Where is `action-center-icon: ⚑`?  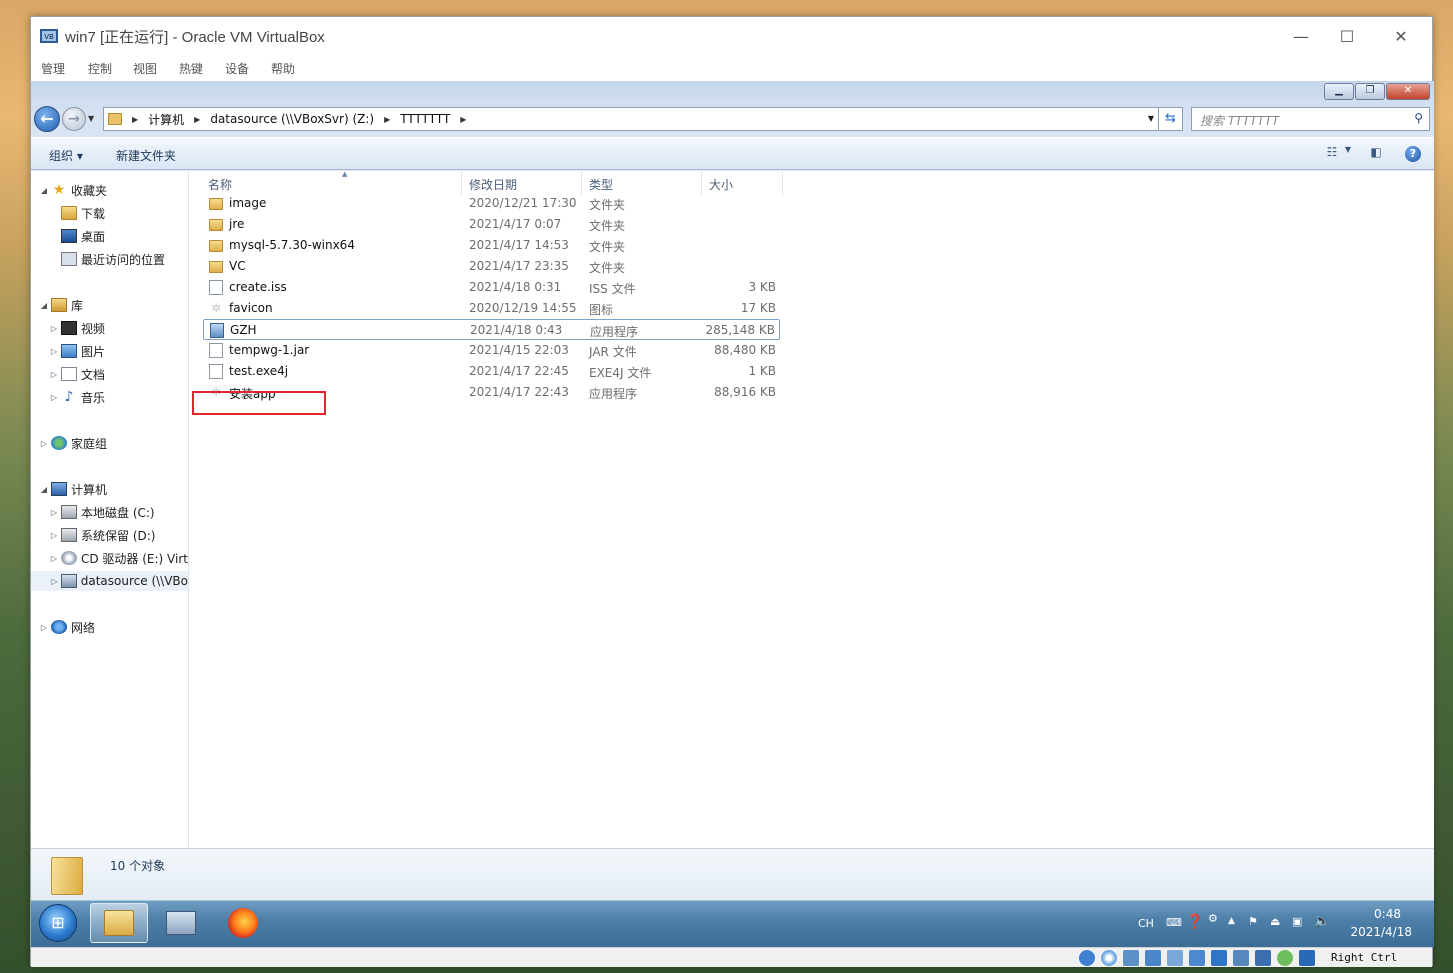 action-center-icon: ⚑ is located at coordinates (1253, 921).